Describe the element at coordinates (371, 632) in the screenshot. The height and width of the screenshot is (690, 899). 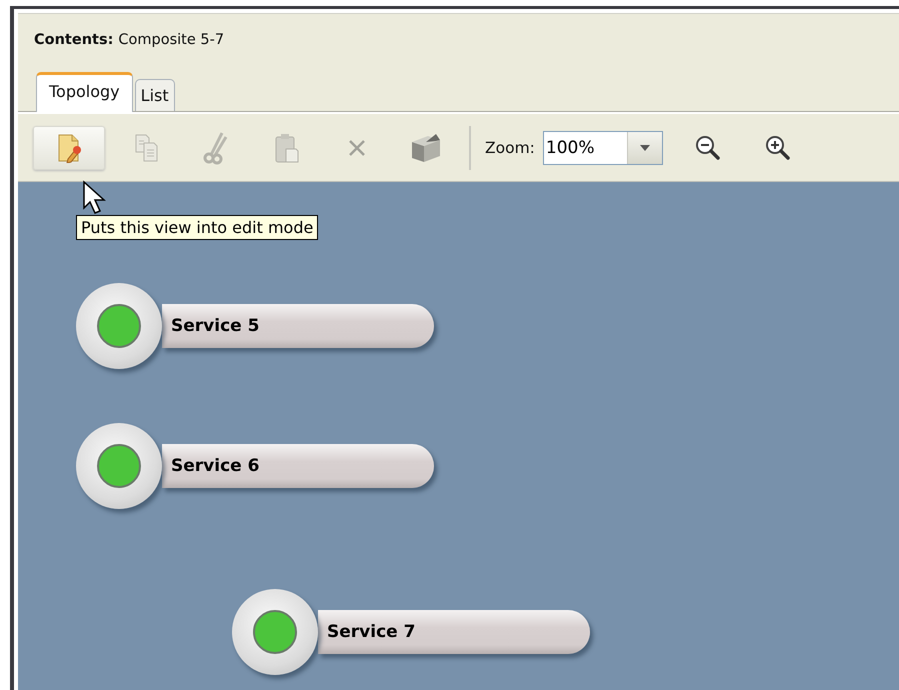
I see `node-label: Service 7` at that location.